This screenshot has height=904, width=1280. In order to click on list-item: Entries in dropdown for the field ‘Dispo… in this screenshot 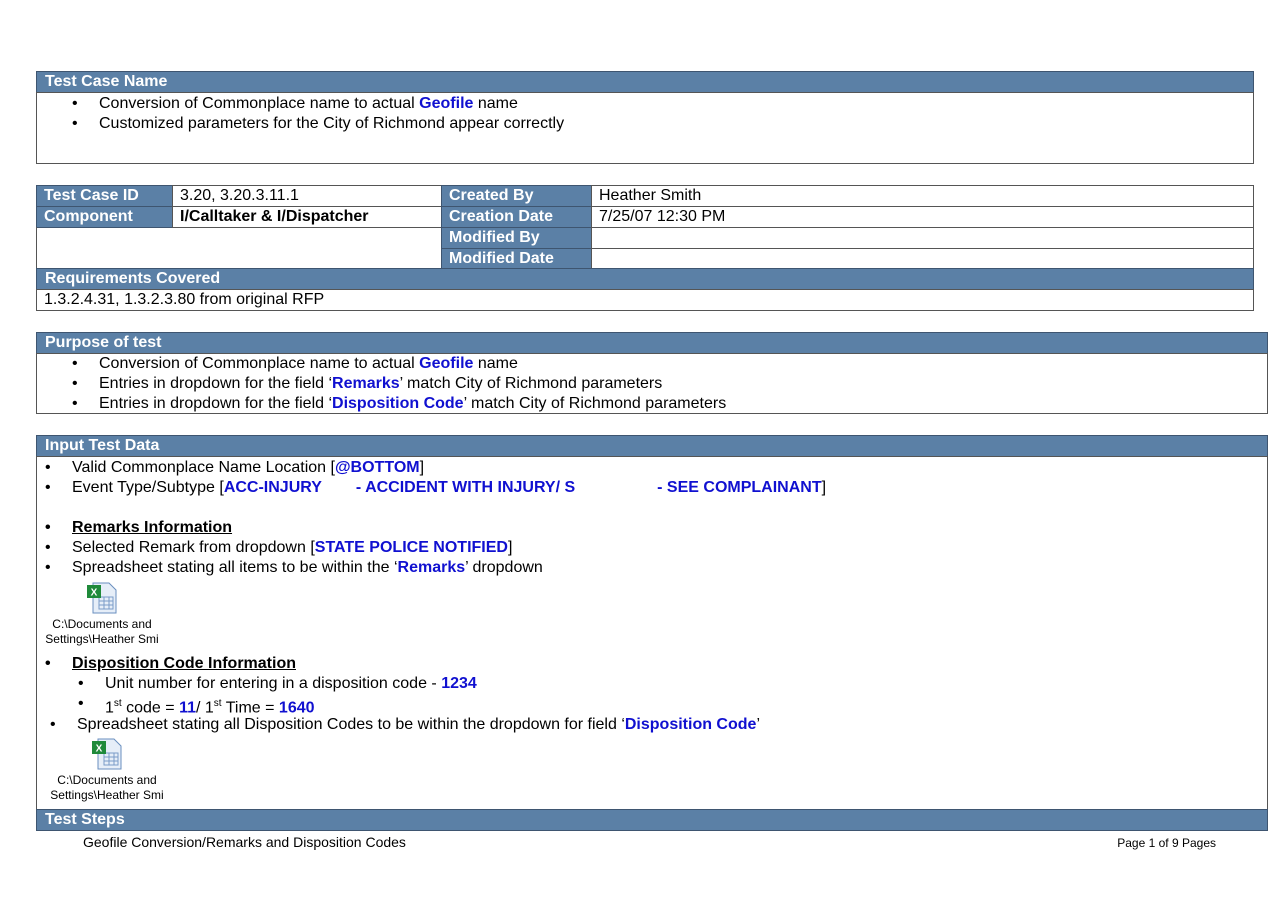, I will do `click(399, 404)`.